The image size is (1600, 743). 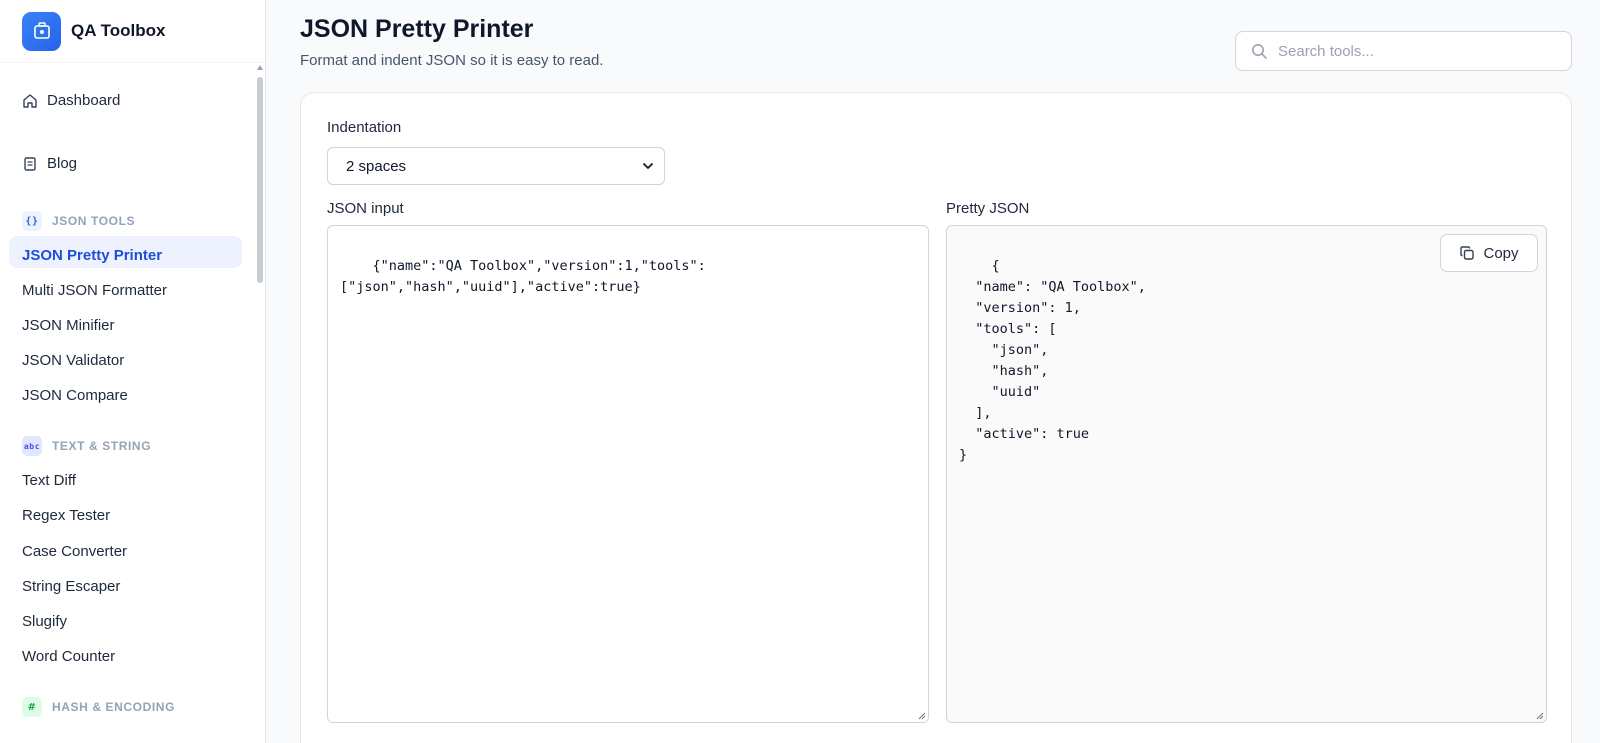 I want to click on section-hash-encoding: # HASH & ENCODING, so click(x=98, y=707).